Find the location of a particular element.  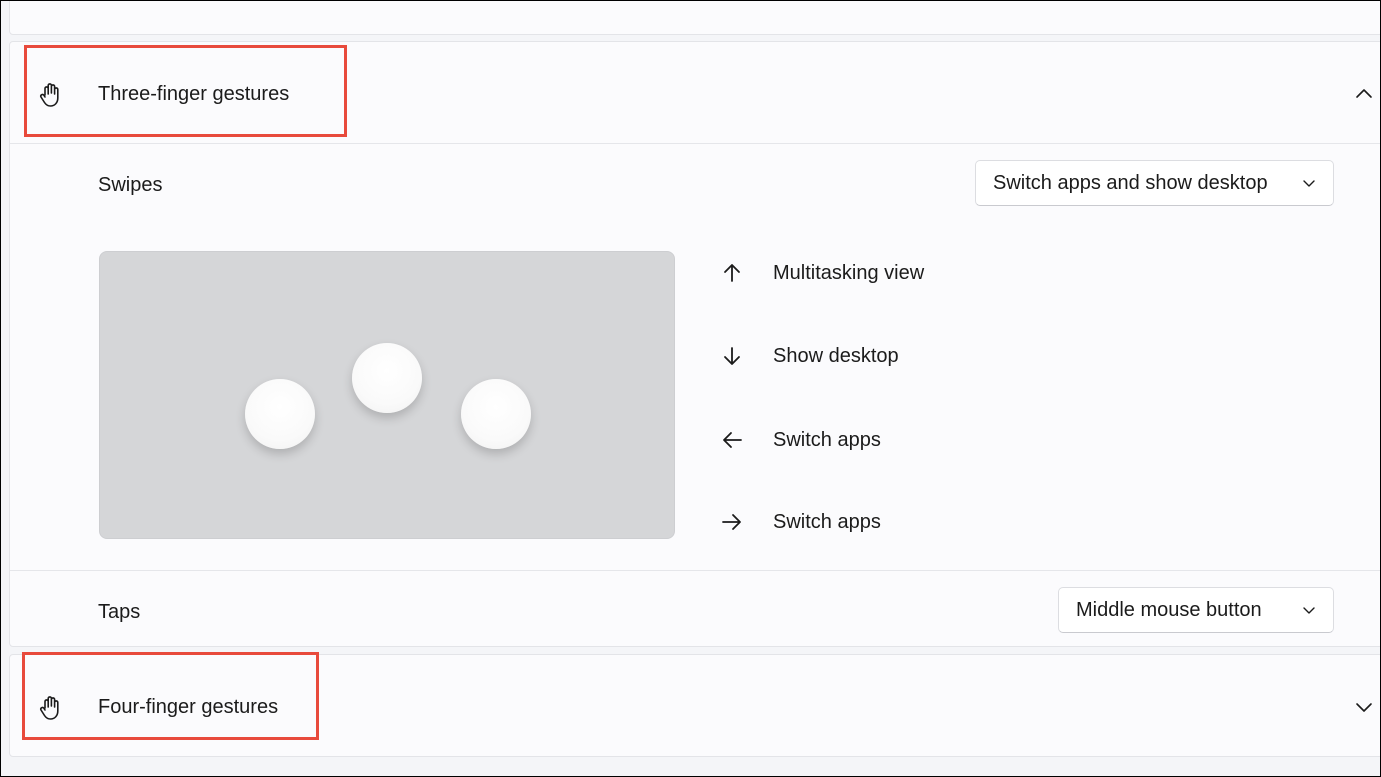

arrow-right-icon is located at coordinates (731, 522).